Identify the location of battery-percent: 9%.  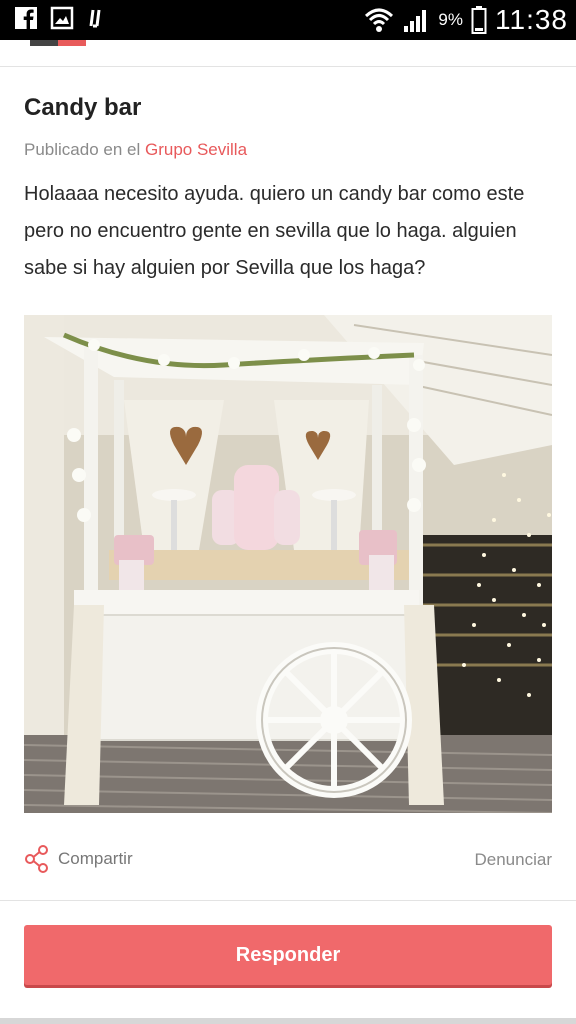
(450, 19).